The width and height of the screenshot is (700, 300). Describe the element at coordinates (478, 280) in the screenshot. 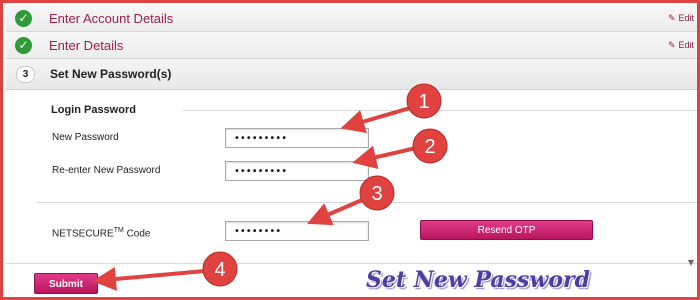

I see `caption-set-new-password: Set New Password` at that location.